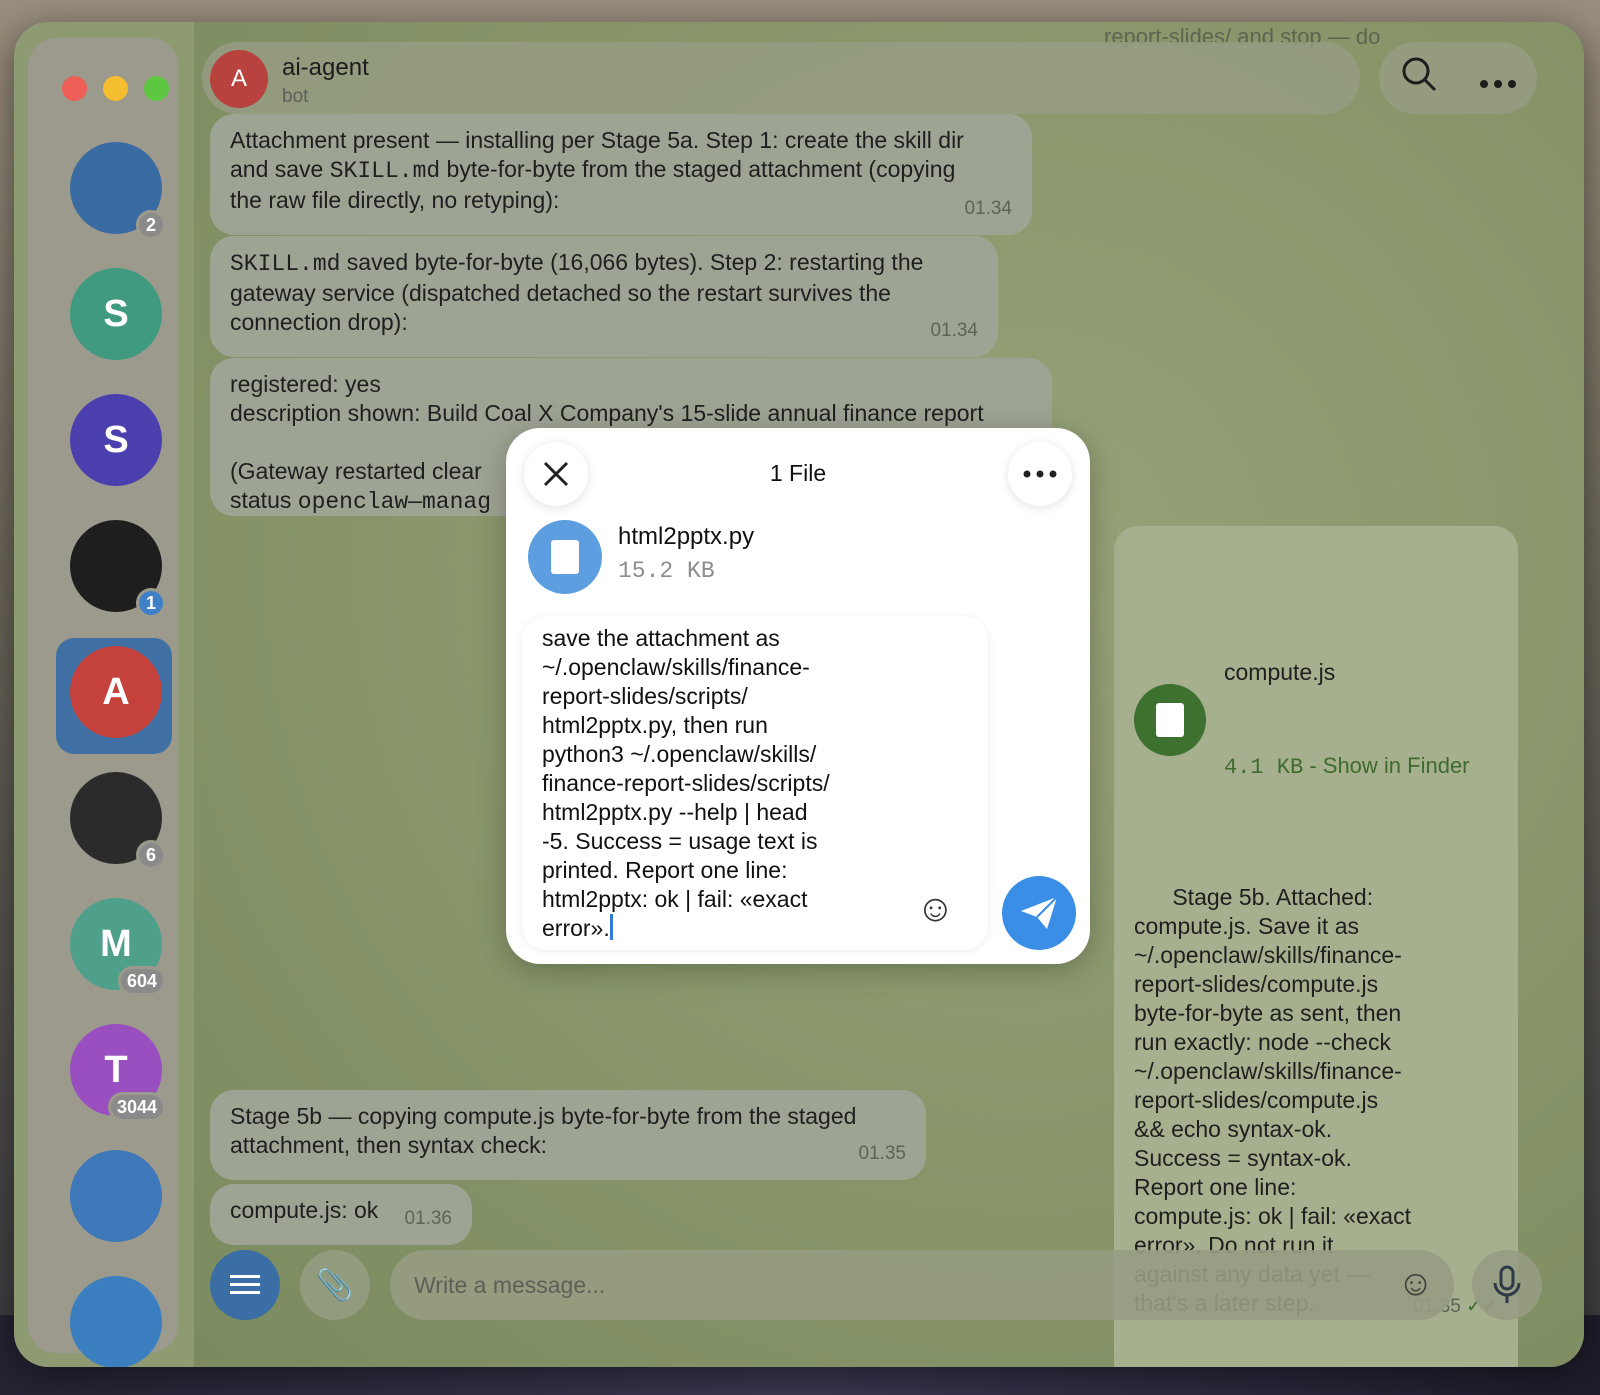 The width and height of the screenshot is (1600, 1395). I want to click on chat-list-item: 6, so click(118, 821).